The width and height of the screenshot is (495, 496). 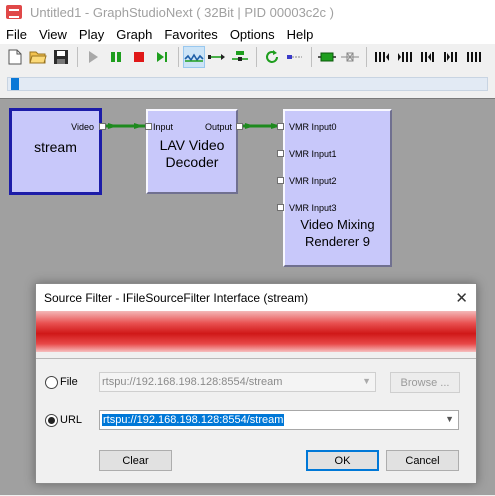 I want to click on save-icon, so click(x=61, y=57).